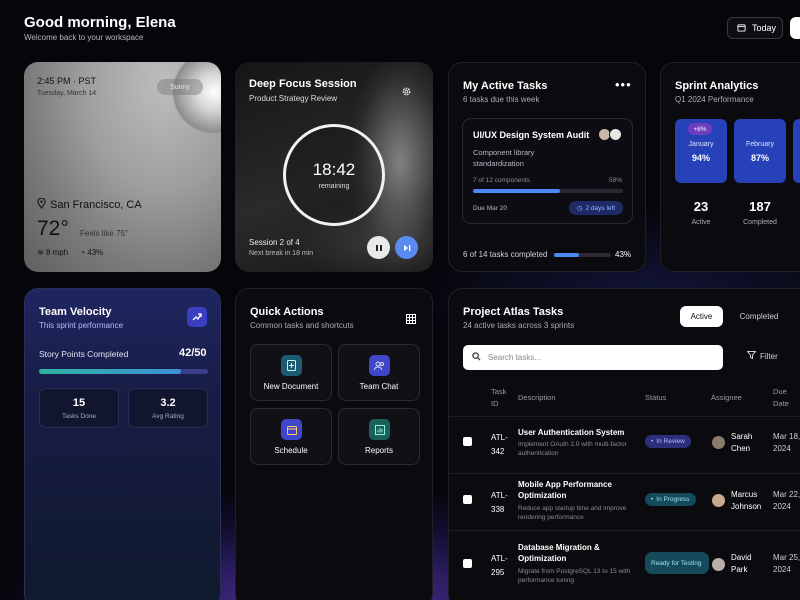  Describe the element at coordinates (760, 151) in the screenshot. I see `month-card-february: February 87%` at that location.